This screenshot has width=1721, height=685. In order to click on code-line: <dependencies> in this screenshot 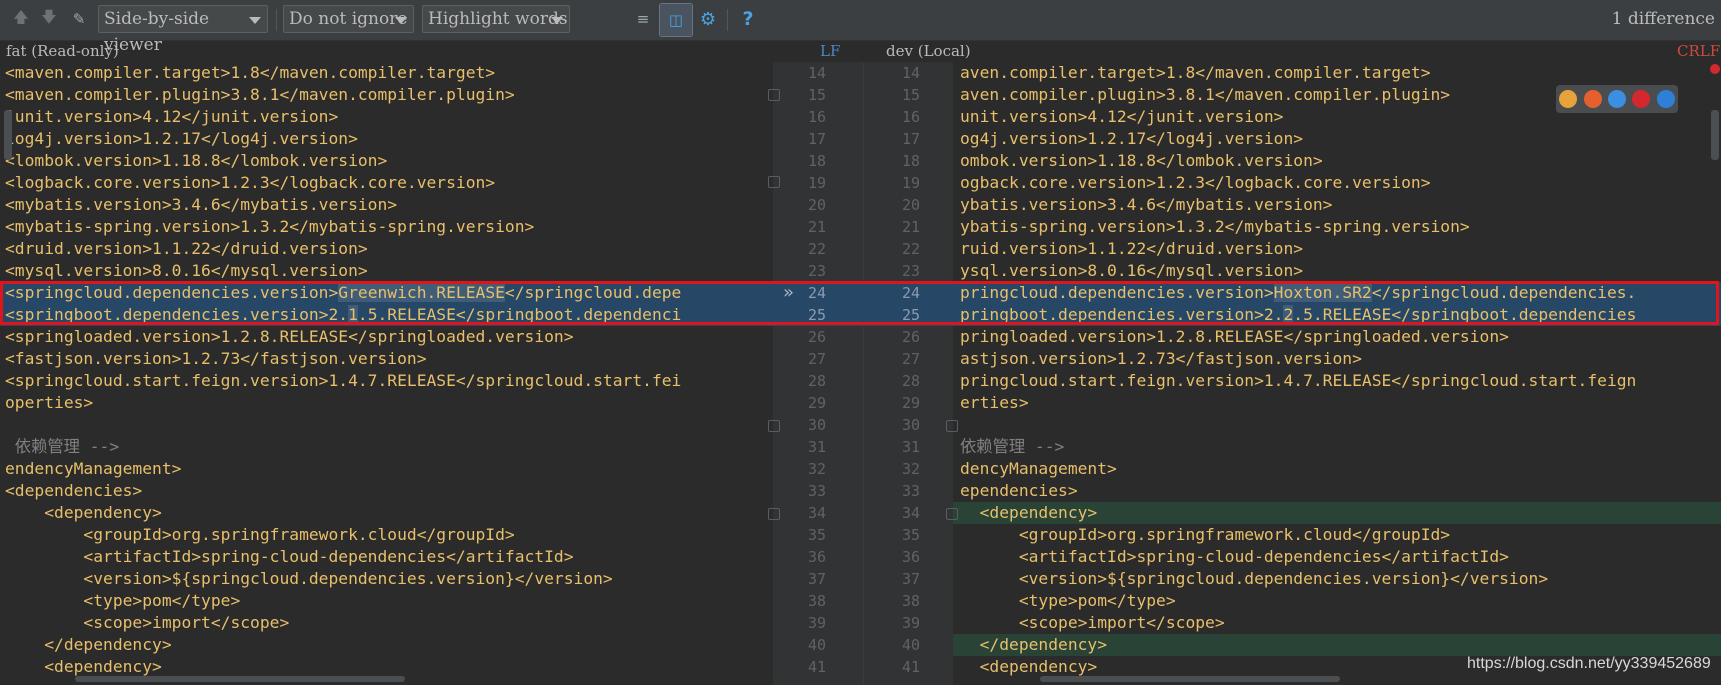, I will do `click(386, 491)`.